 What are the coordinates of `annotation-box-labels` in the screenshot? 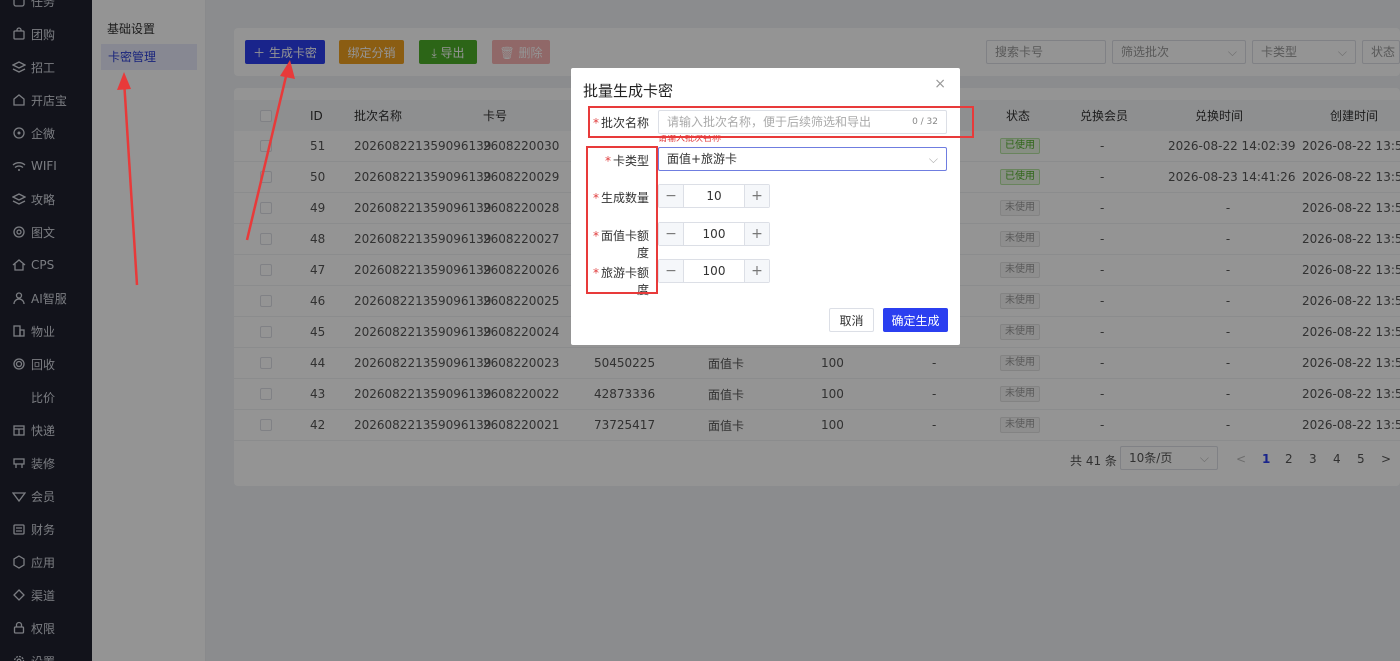 It's located at (622, 220).